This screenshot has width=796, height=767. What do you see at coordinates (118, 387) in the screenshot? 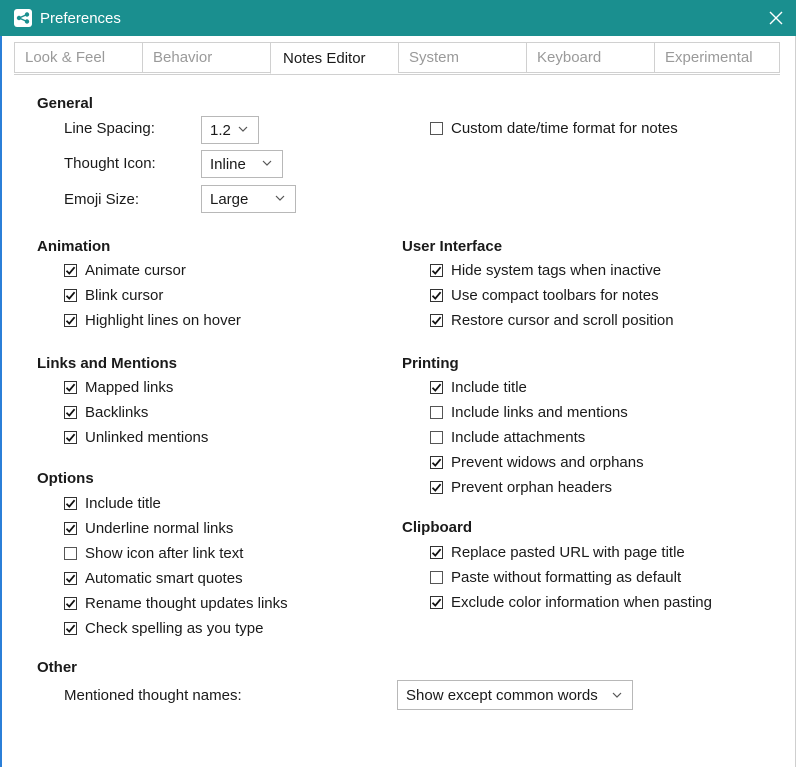
I see `links-mapped-links-checkbox: Mapped links` at bounding box center [118, 387].